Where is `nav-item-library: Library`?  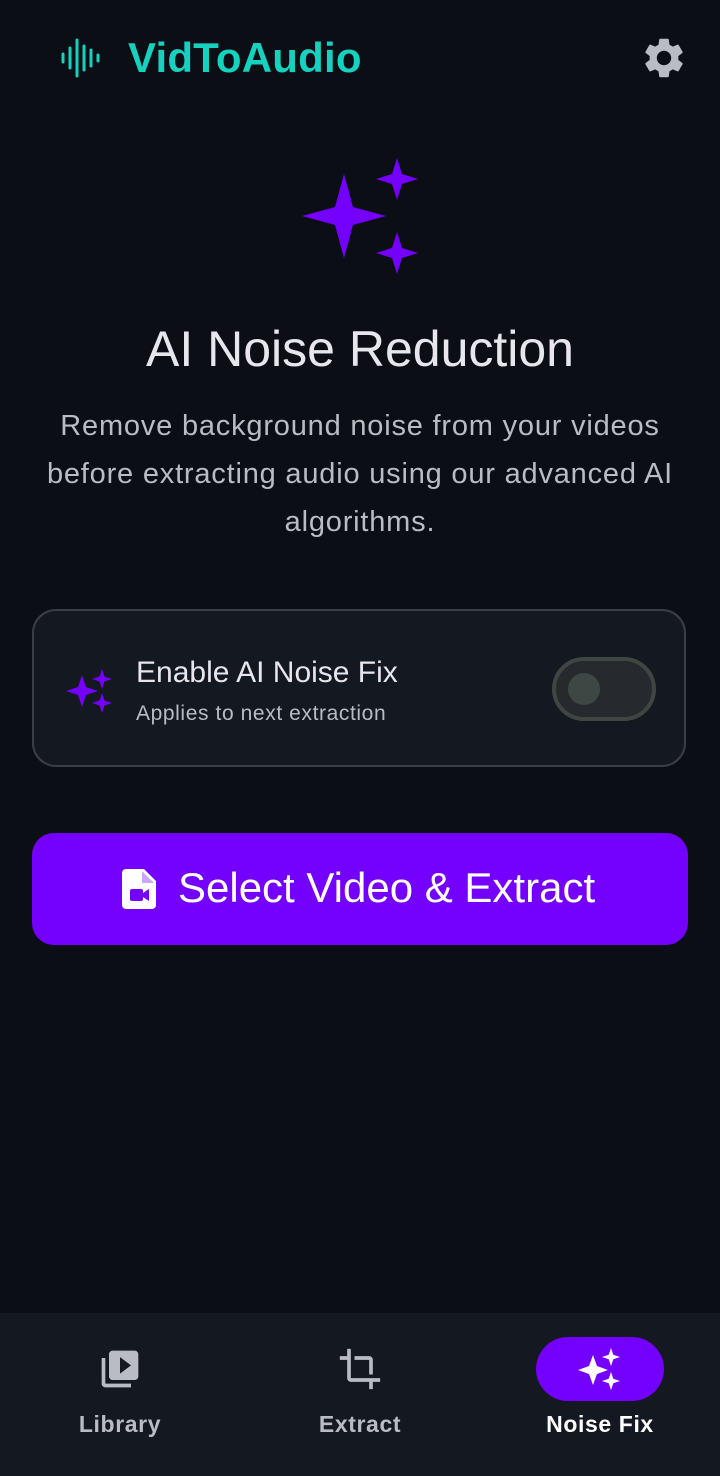 nav-item-library: Library is located at coordinates (120, 1394).